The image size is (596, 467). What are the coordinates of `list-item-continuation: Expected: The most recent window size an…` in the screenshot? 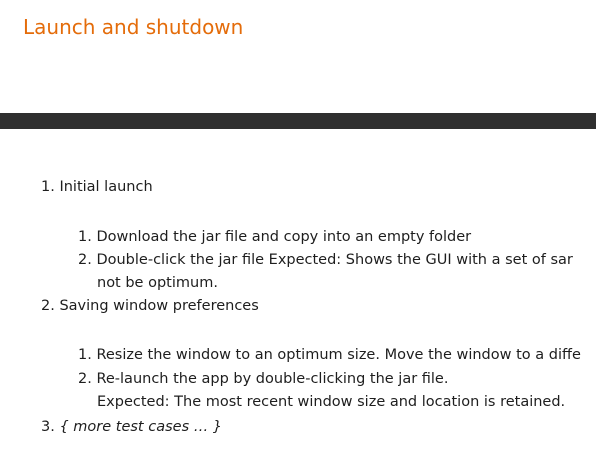 It's located at (331, 402).